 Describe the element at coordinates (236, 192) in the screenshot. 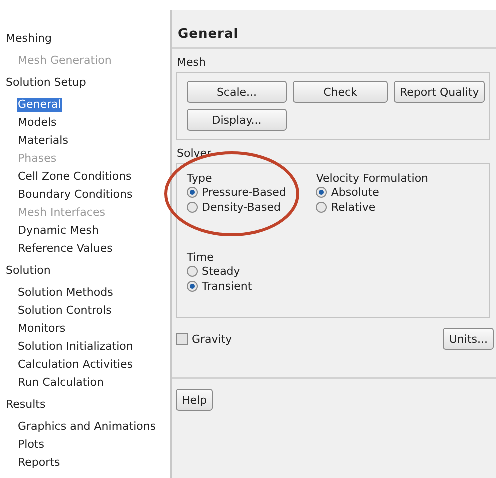

I see `radio-option: Pressure-Based` at that location.